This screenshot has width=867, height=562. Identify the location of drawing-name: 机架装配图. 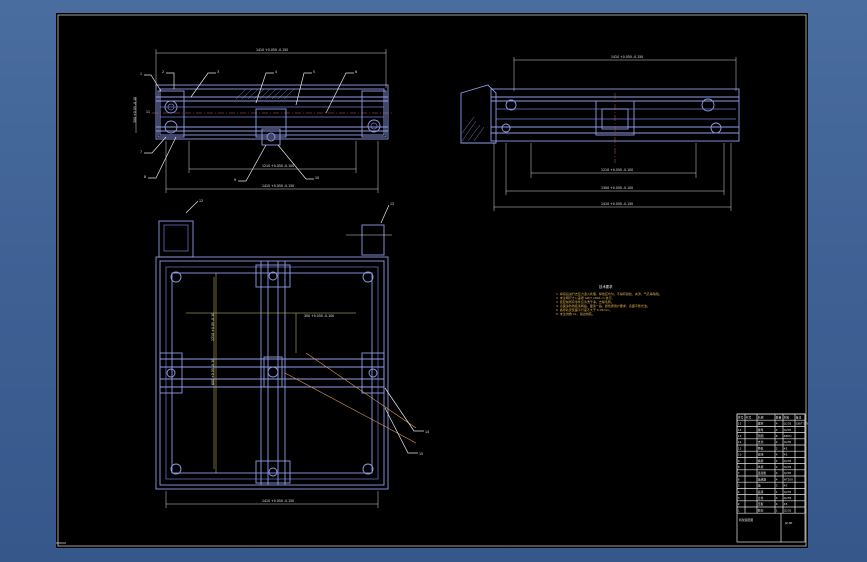
(746, 520).